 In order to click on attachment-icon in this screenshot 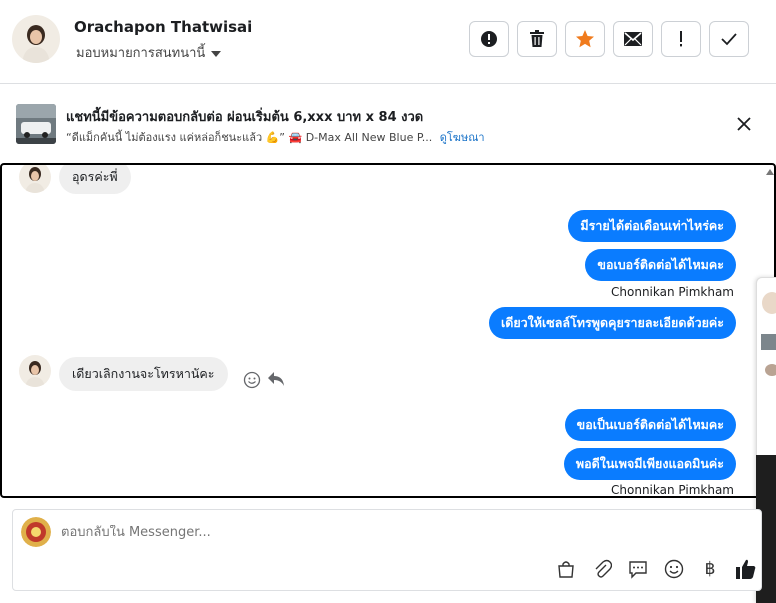, I will do `click(603, 568)`.